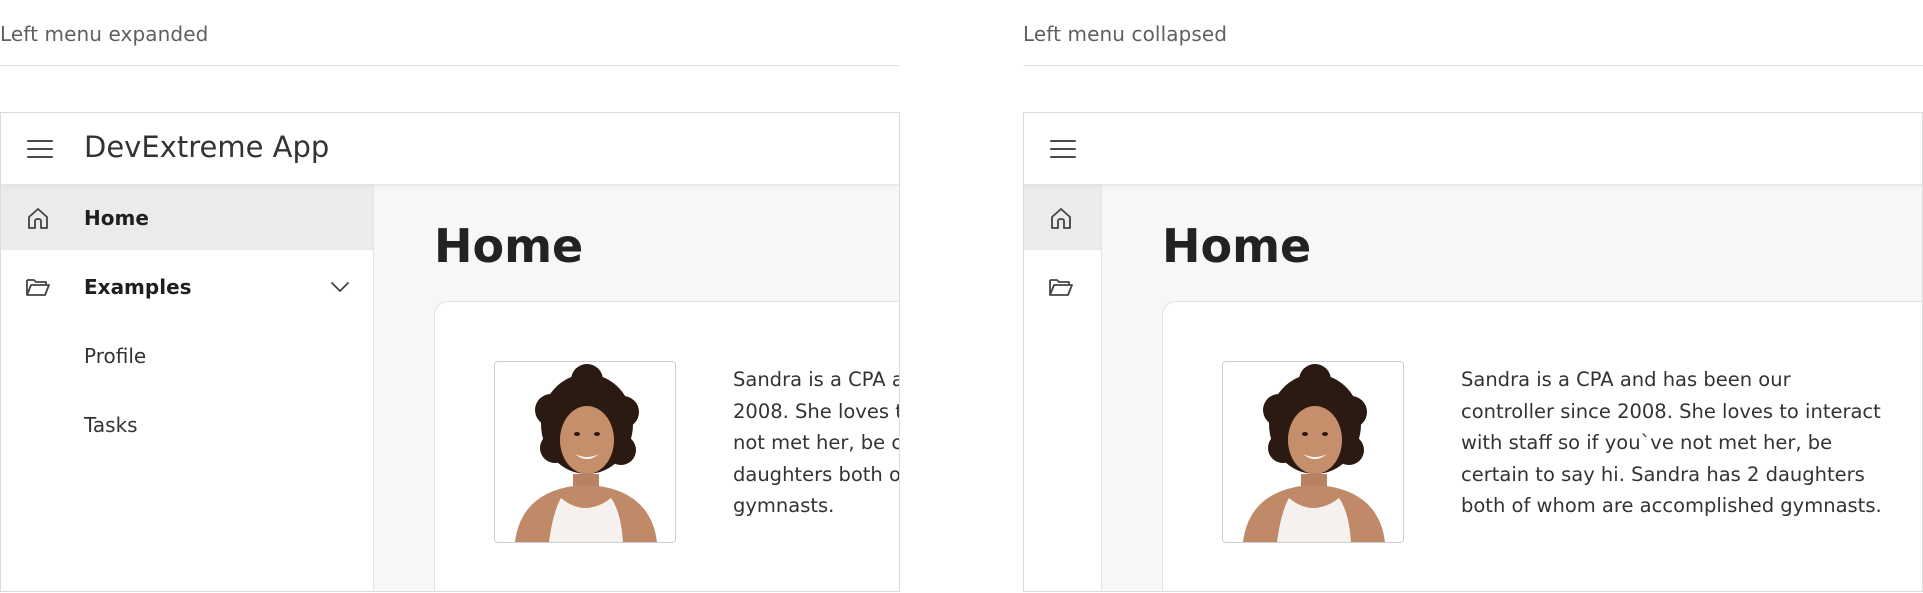 Image resolution: width=1923 pixels, height=593 pixels. Describe the element at coordinates (187, 355) in the screenshot. I see `sidebar-item-profile: Profile` at that location.